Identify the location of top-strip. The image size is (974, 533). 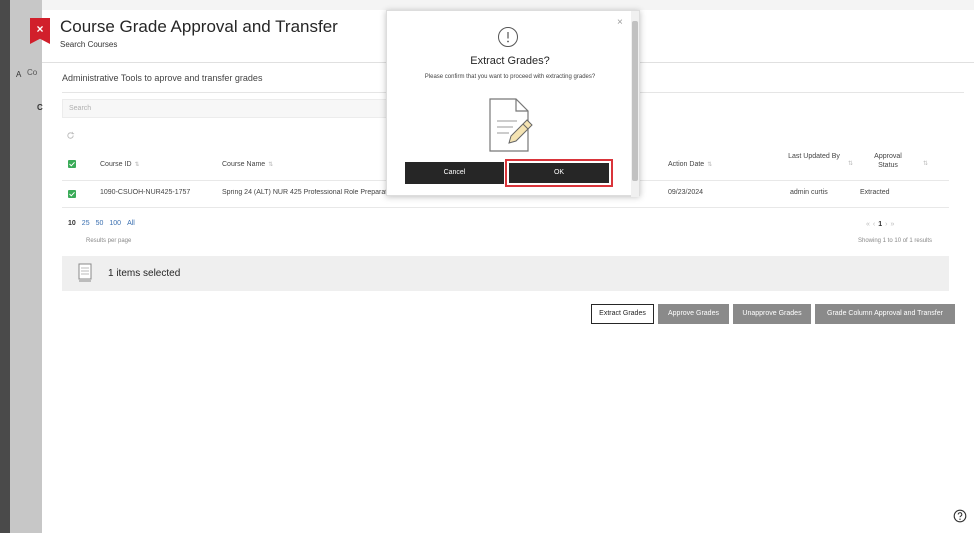
(508, 5).